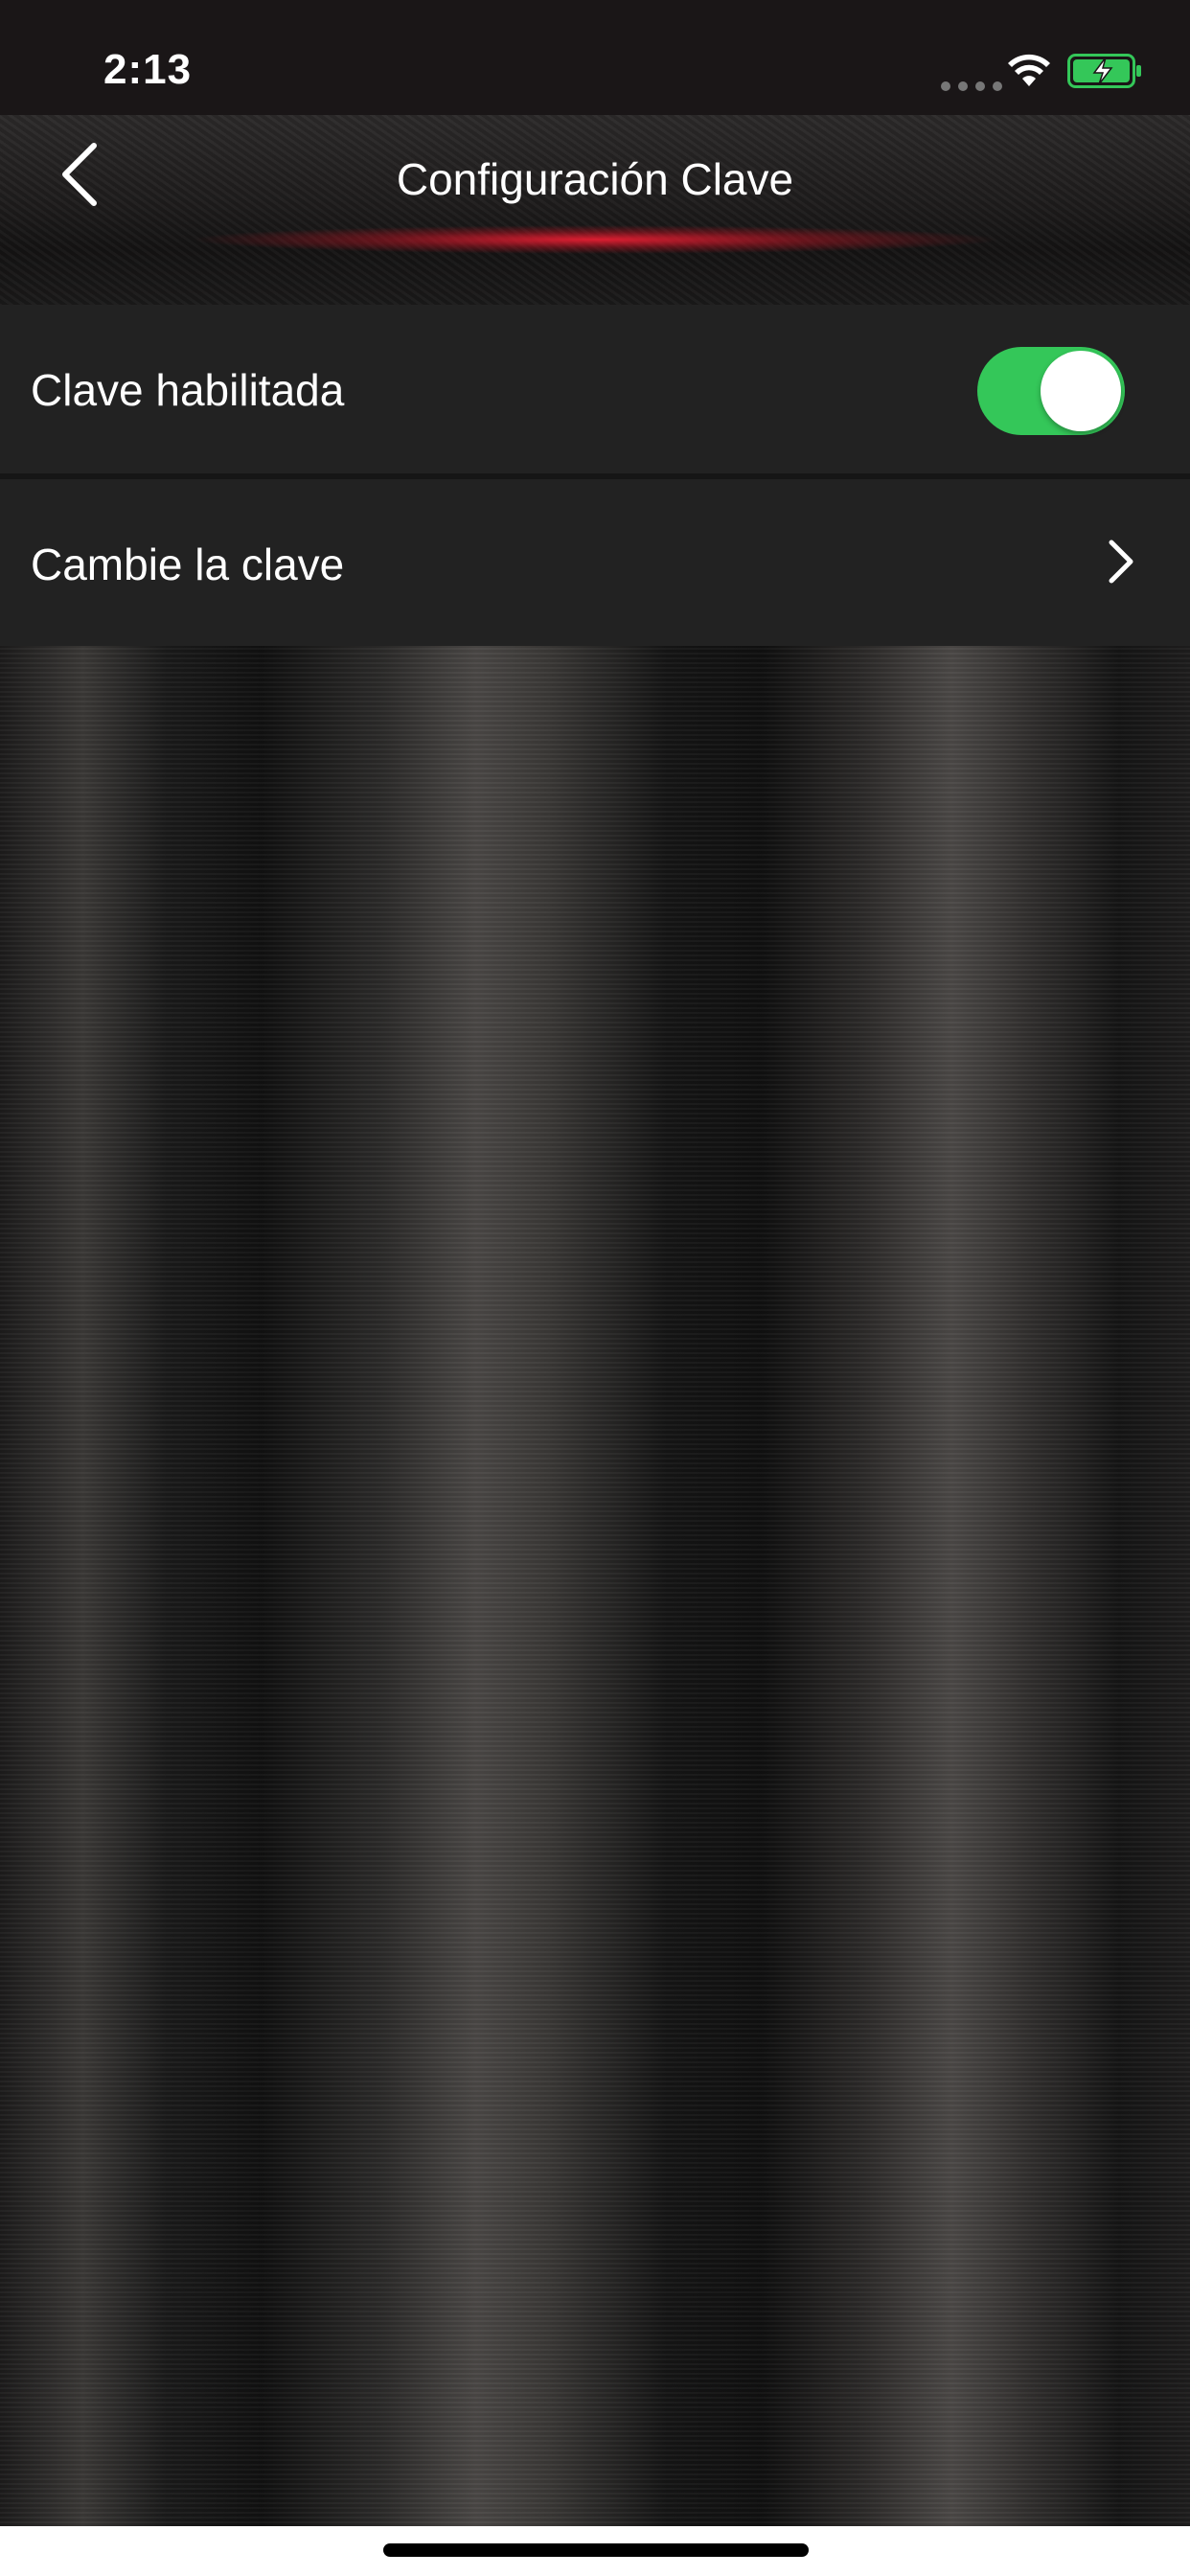 Image resolution: width=1190 pixels, height=2576 pixels. I want to click on nav-bar: Configuración Clave, so click(595, 211).